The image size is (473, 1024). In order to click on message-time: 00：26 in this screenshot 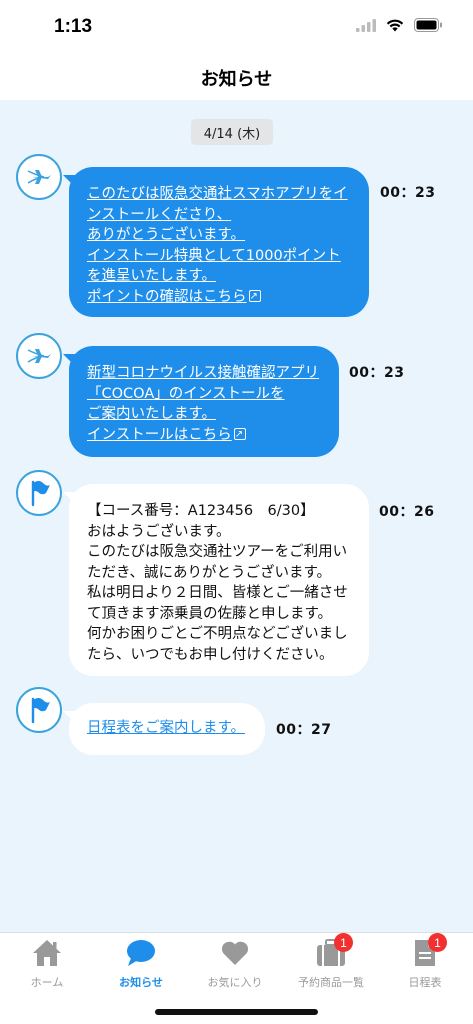, I will do `click(407, 512)`.